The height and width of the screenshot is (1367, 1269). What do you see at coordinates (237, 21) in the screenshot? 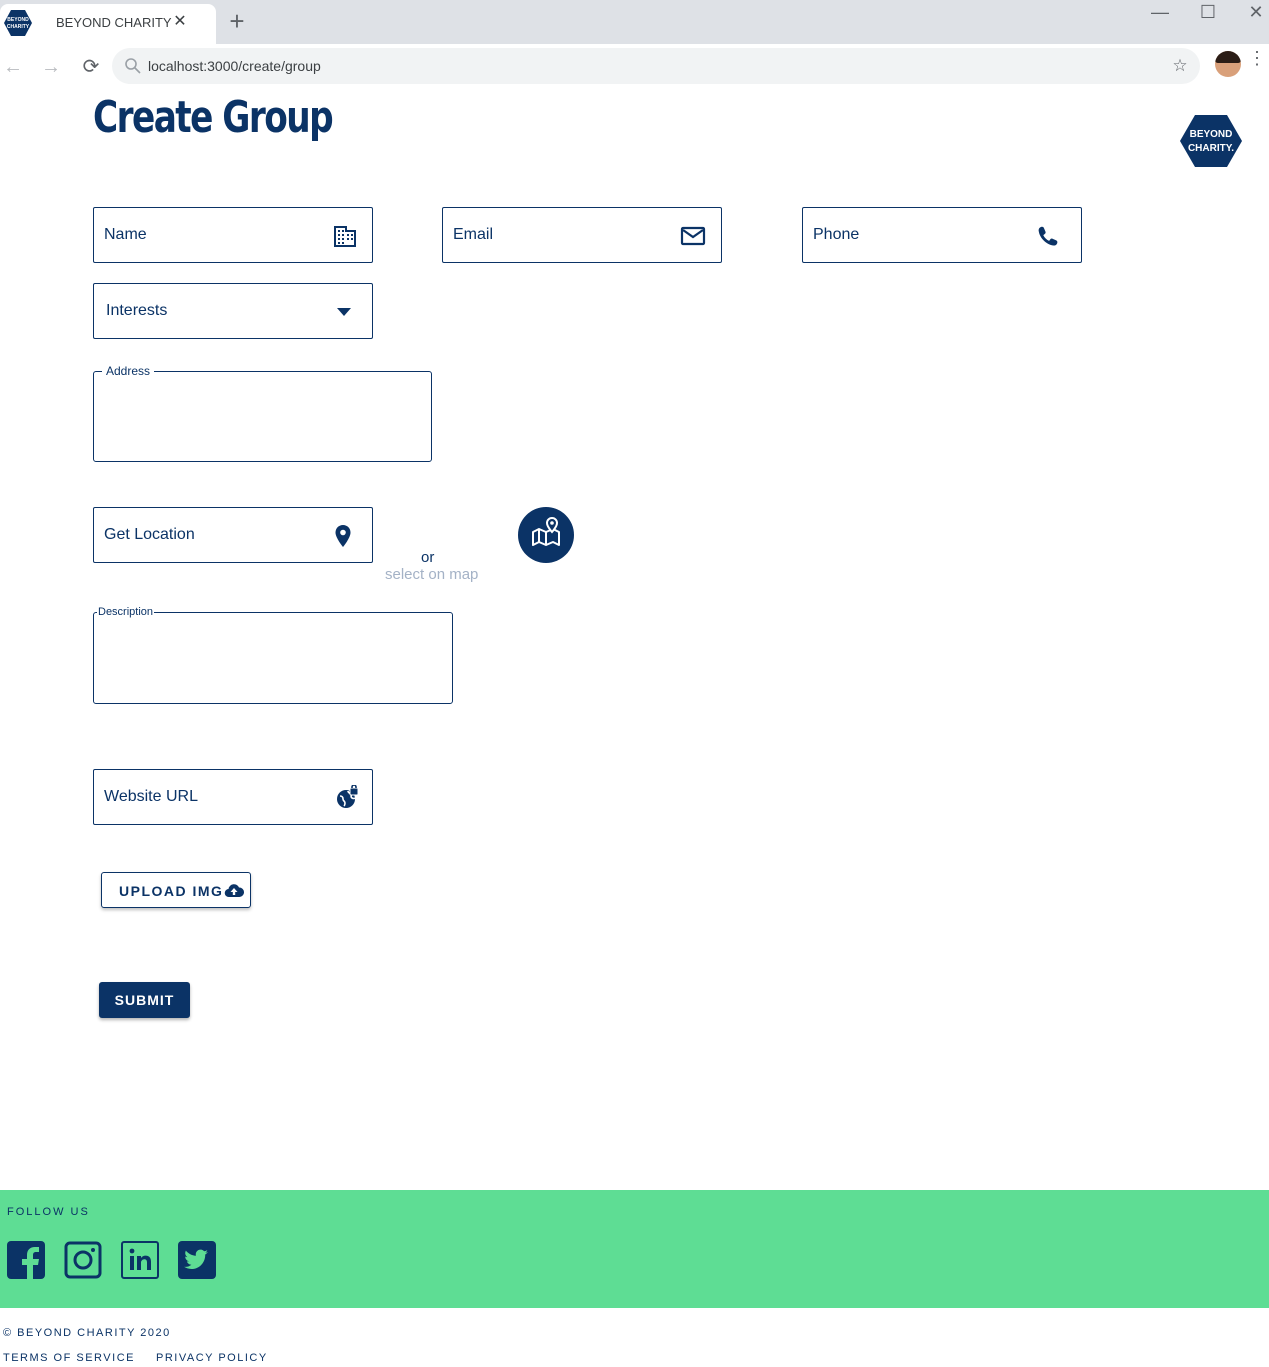
I see `new-tab-button: +` at bounding box center [237, 21].